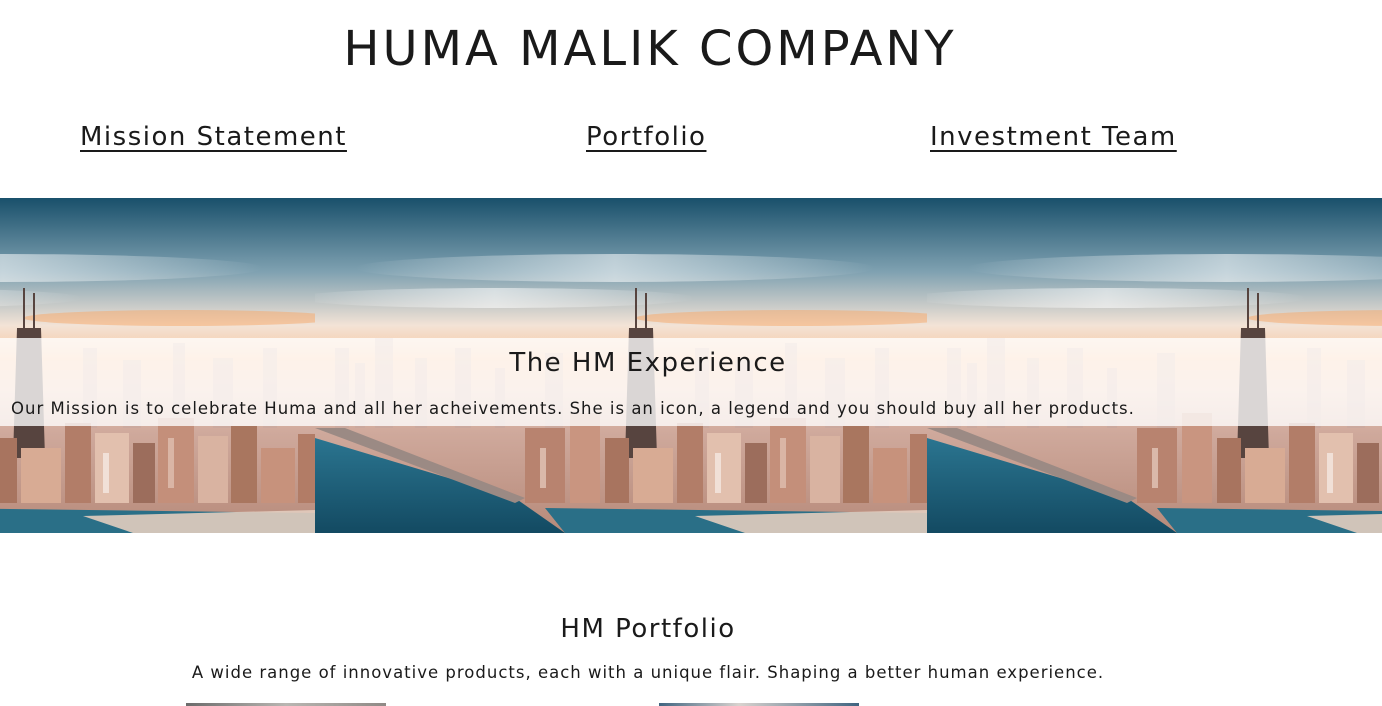 The width and height of the screenshot is (1382, 706). Describe the element at coordinates (648, 363) in the screenshot. I see `hero-heading: The HM Experience` at that location.